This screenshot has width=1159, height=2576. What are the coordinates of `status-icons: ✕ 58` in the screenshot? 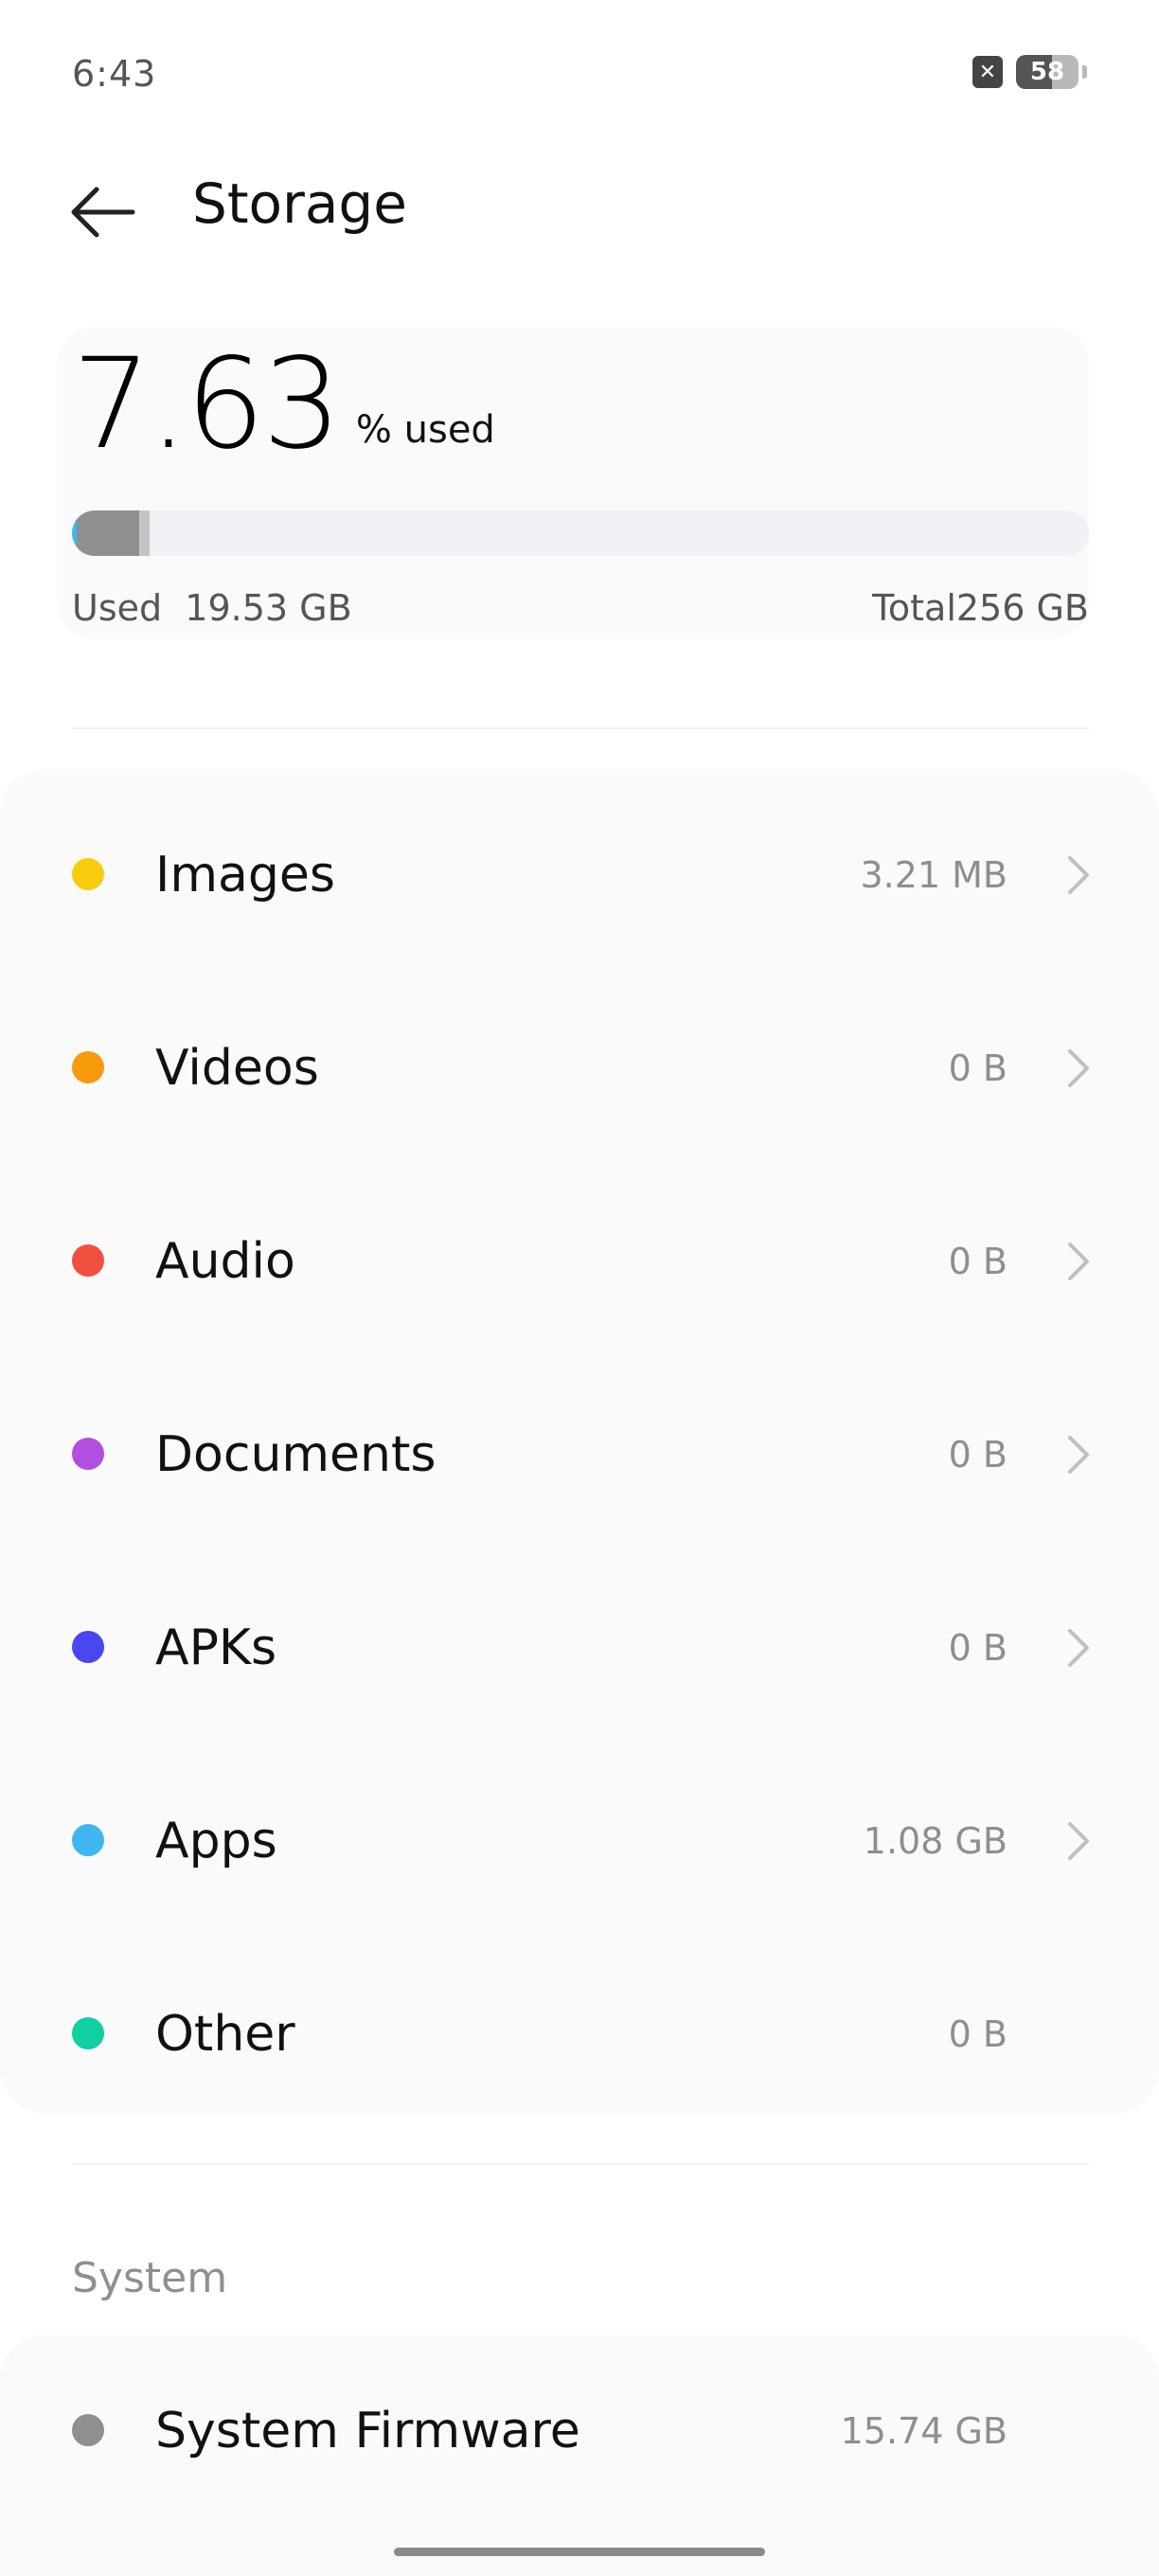 It's located at (1029, 72).